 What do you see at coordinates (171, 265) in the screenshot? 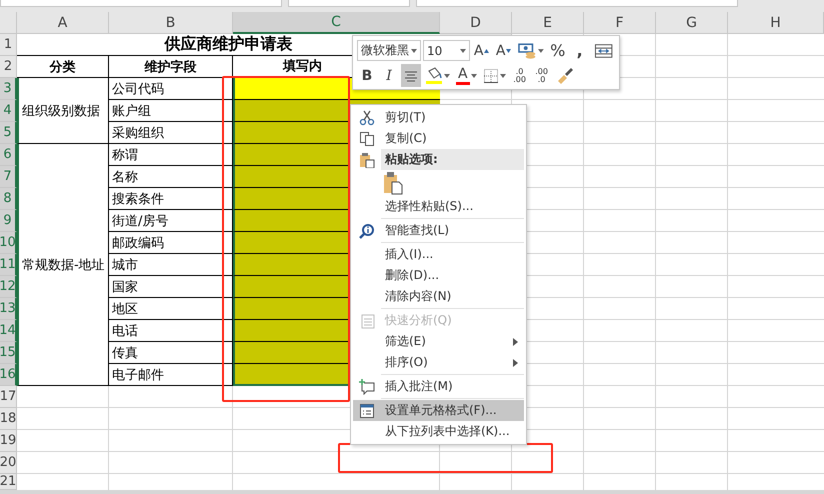
I see `table-cell: 城市` at bounding box center [171, 265].